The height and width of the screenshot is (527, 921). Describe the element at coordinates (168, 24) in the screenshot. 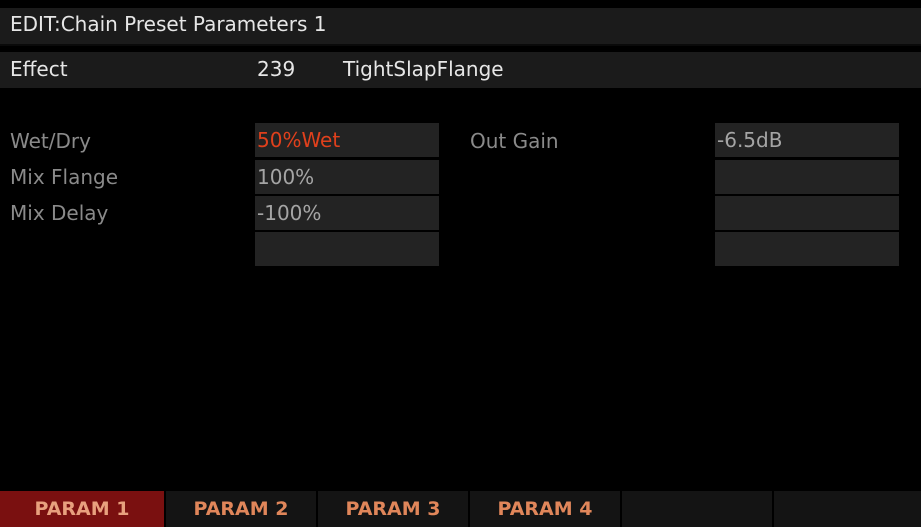

I see `page-title: EDIT:Chain Preset Parameters 1` at that location.